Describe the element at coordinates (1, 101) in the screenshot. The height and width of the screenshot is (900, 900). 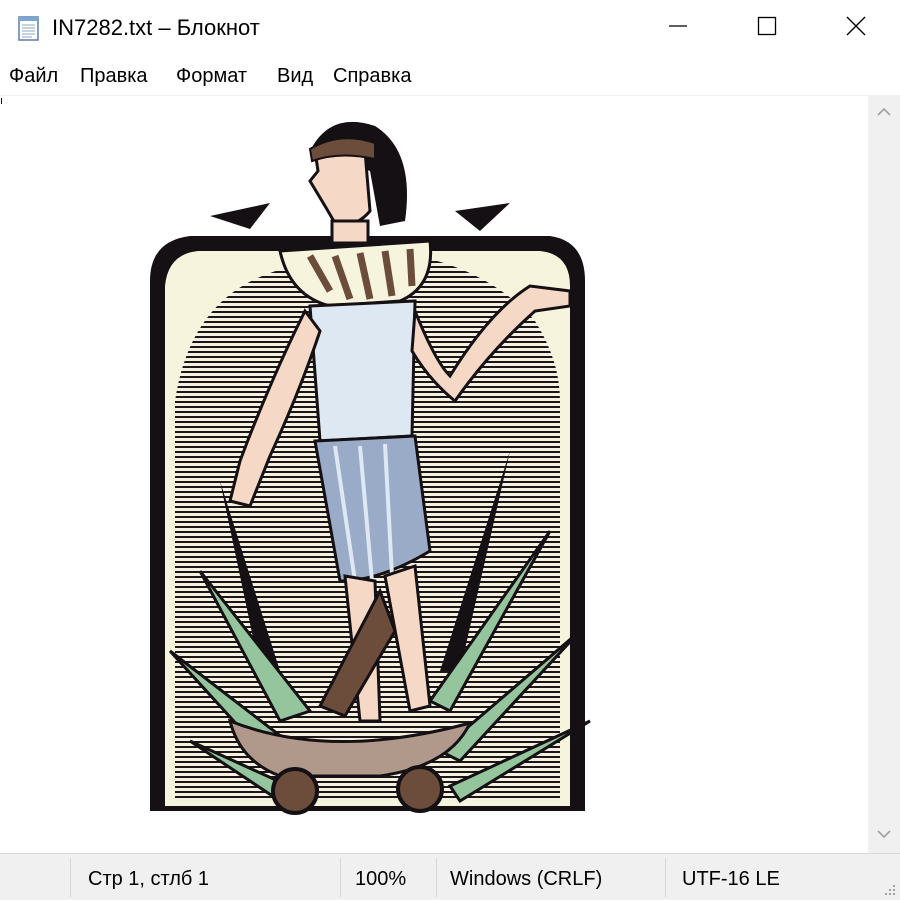
I see `text-caret` at that location.